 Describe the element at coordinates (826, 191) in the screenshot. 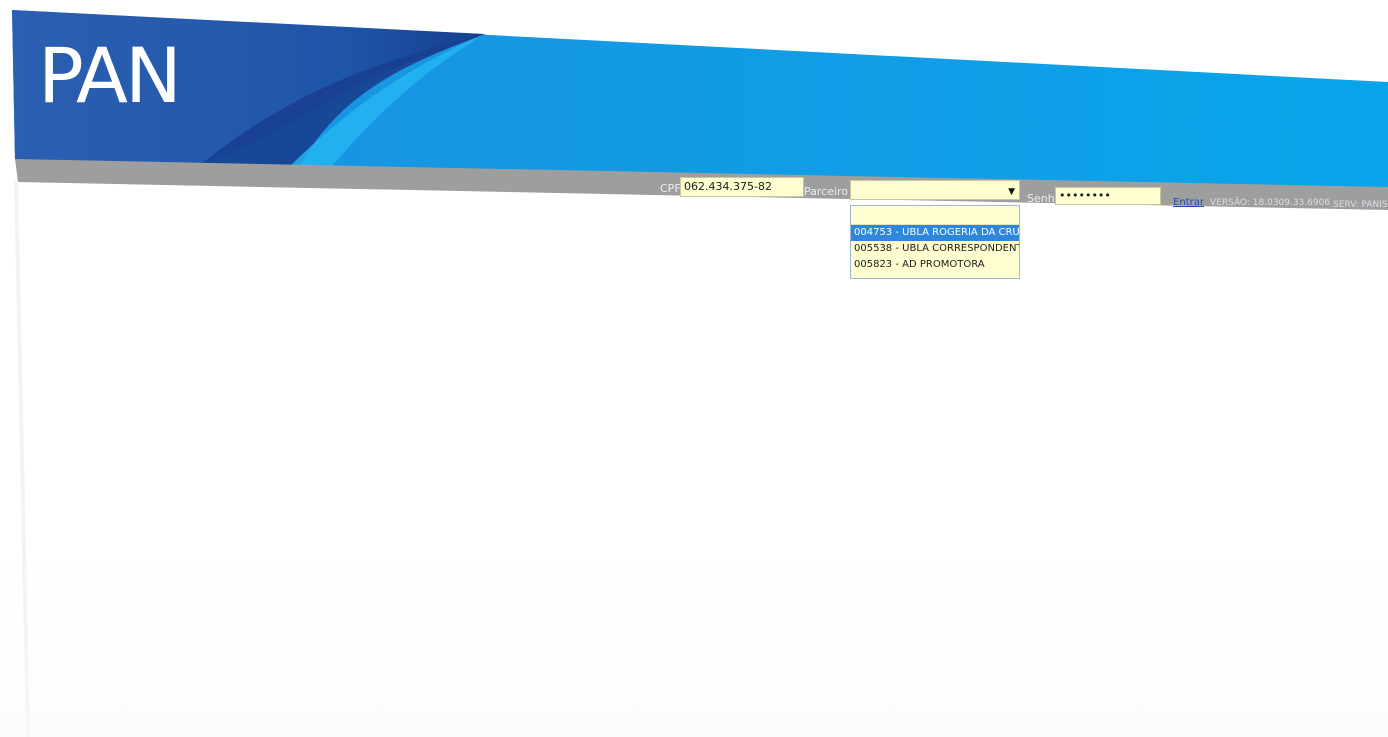

I see `partner-label: Parceiro` at that location.